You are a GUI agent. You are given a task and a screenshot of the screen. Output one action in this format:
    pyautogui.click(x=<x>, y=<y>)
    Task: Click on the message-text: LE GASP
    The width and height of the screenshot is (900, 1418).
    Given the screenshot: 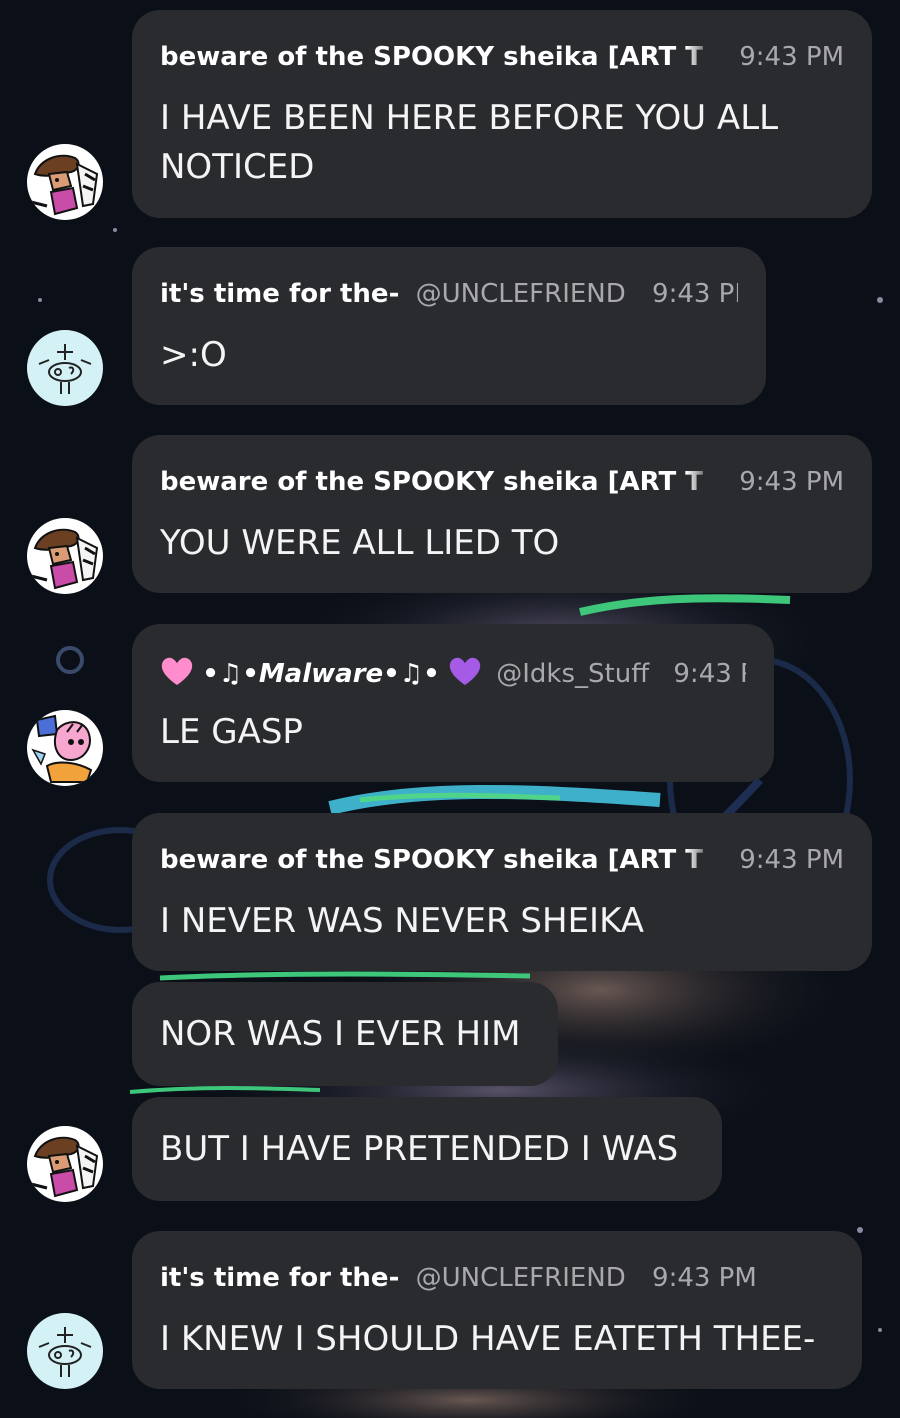 What is the action you would take?
    pyautogui.click(x=453, y=732)
    